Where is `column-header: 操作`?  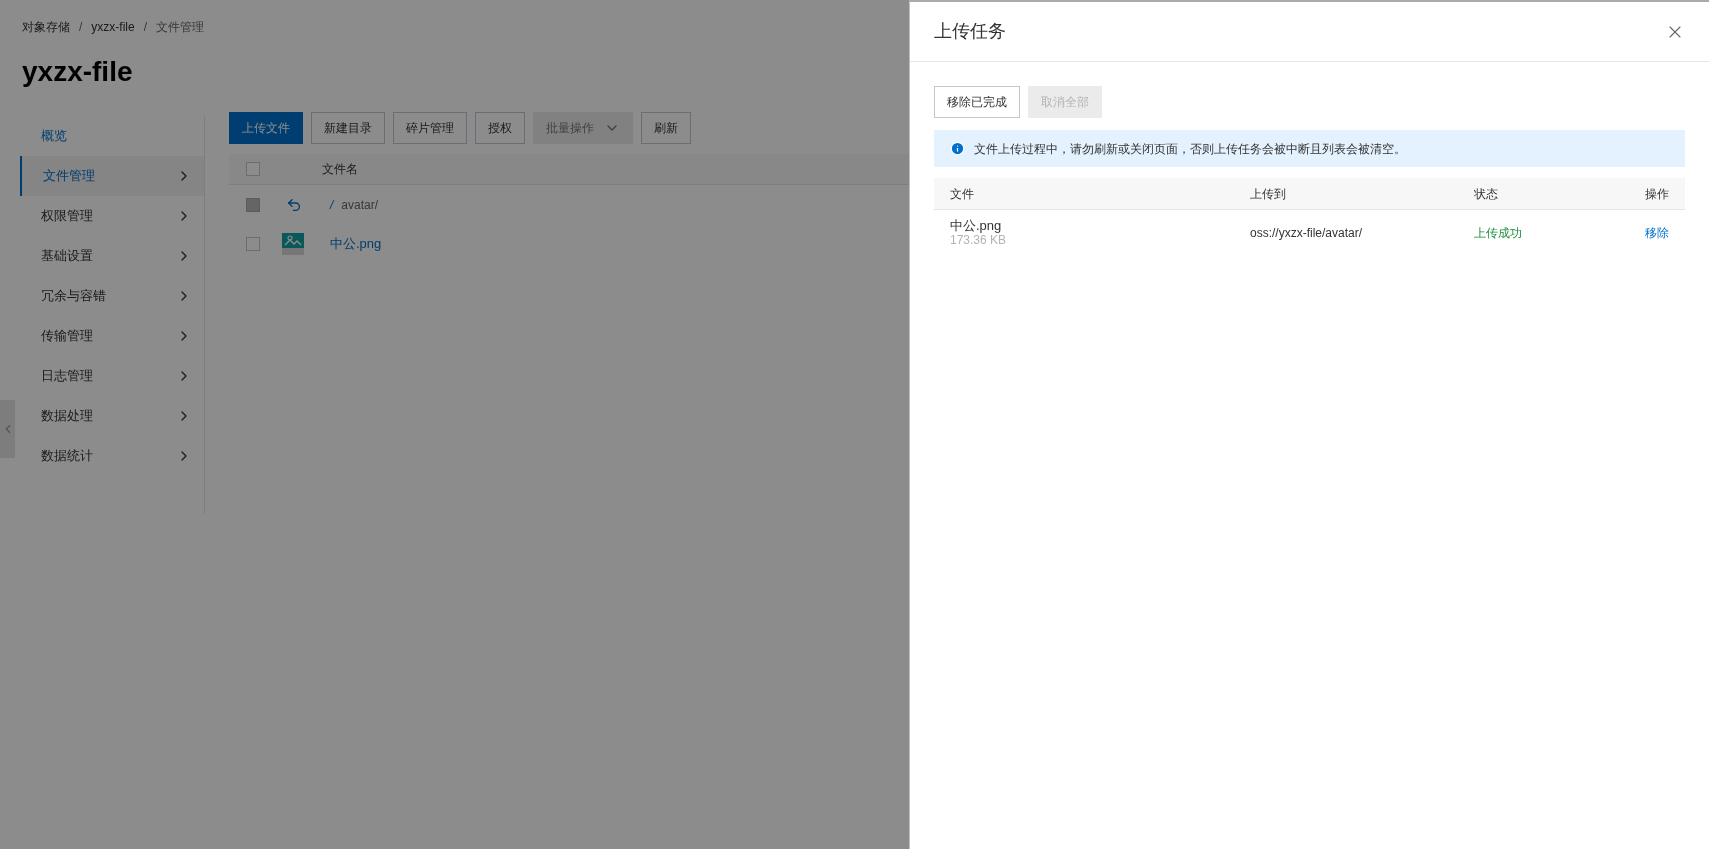
column-header: 操作 is located at coordinates (1656, 194).